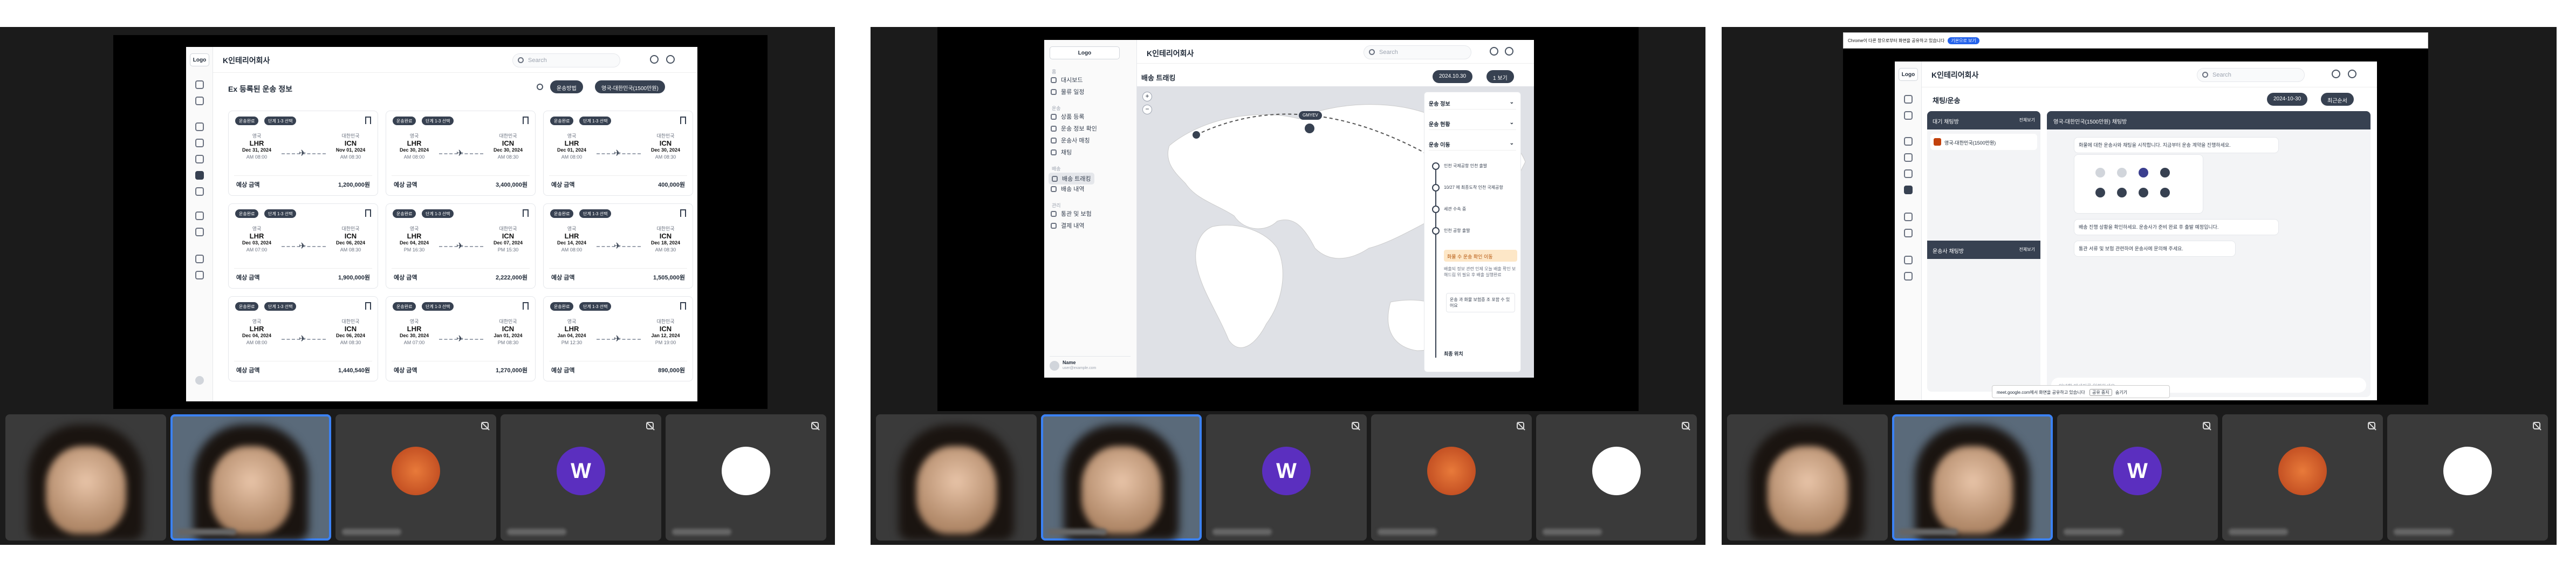 The height and width of the screenshot is (574, 2576). I want to click on sidebar-item: 운송 정보 확인, so click(1074, 129).